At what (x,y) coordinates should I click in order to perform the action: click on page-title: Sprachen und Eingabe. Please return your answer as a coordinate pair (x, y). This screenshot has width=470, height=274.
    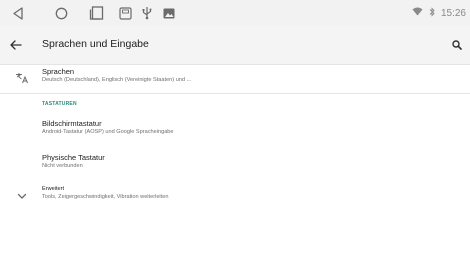
    Looking at the image, I should click on (95, 44).